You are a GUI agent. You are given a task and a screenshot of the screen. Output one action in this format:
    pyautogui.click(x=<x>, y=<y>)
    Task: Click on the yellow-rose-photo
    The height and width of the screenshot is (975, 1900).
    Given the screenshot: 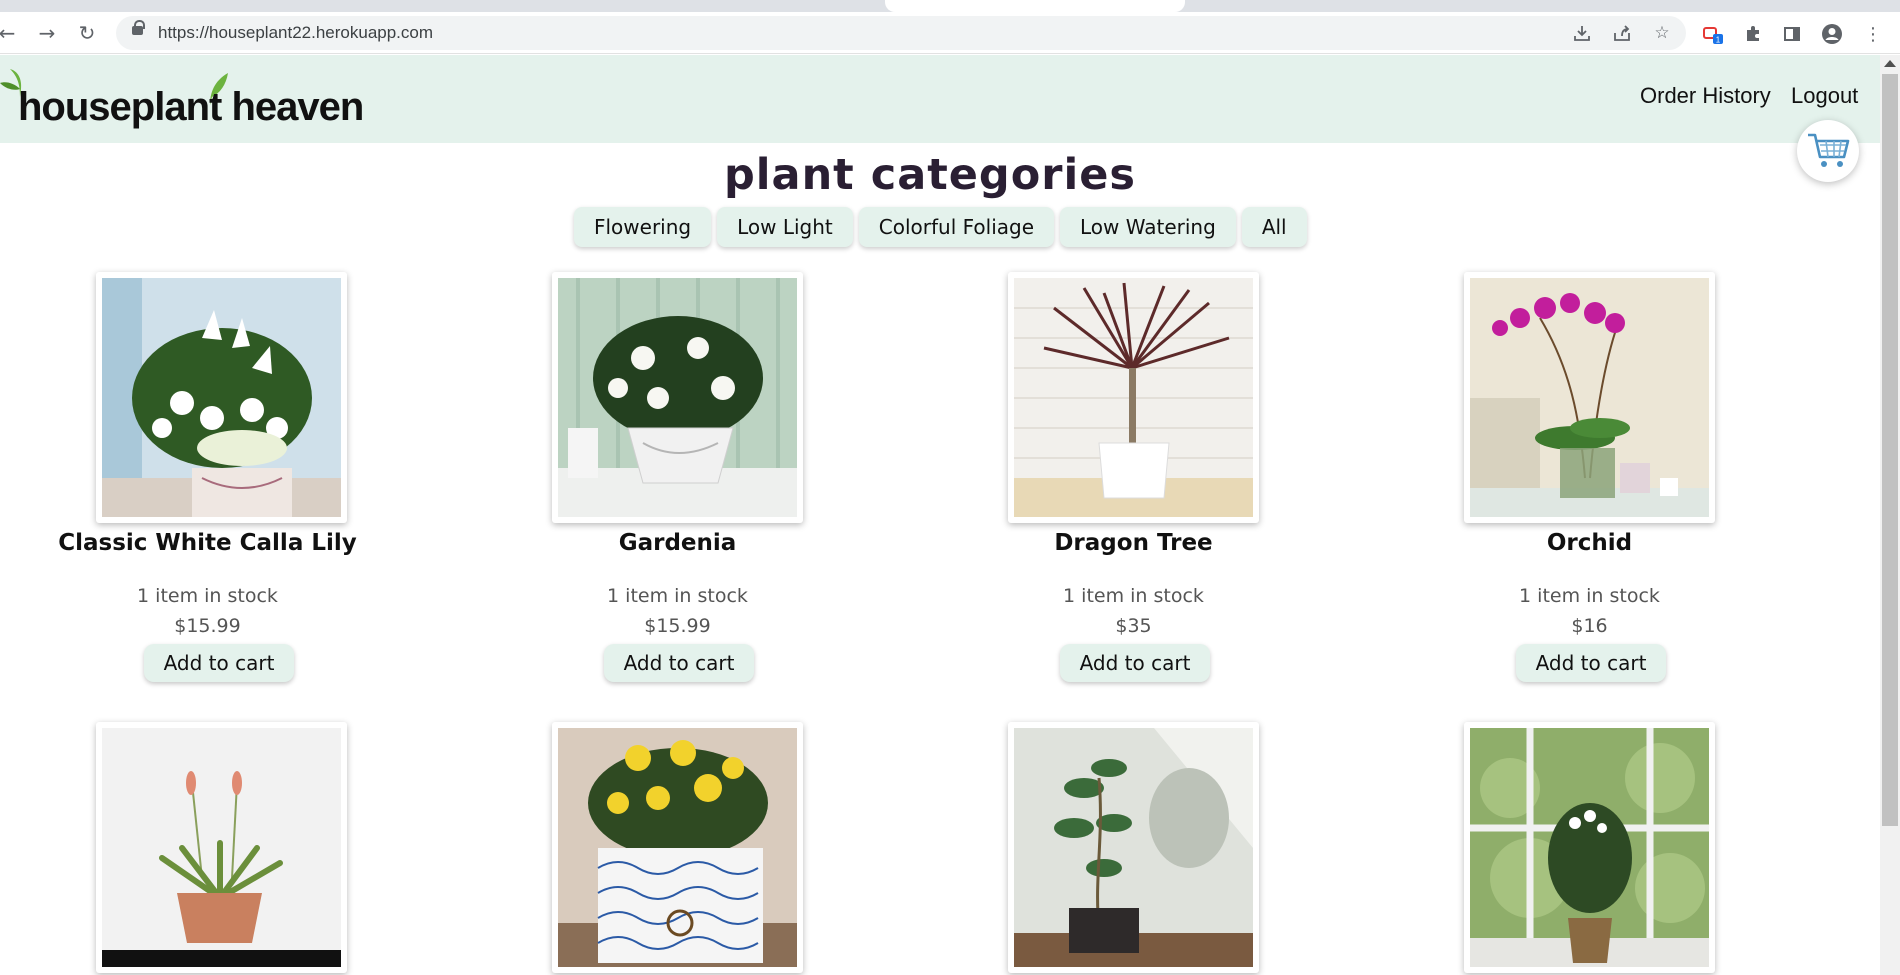 What is the action you would take?
    pyautogui.click(x=677, y=847)
    